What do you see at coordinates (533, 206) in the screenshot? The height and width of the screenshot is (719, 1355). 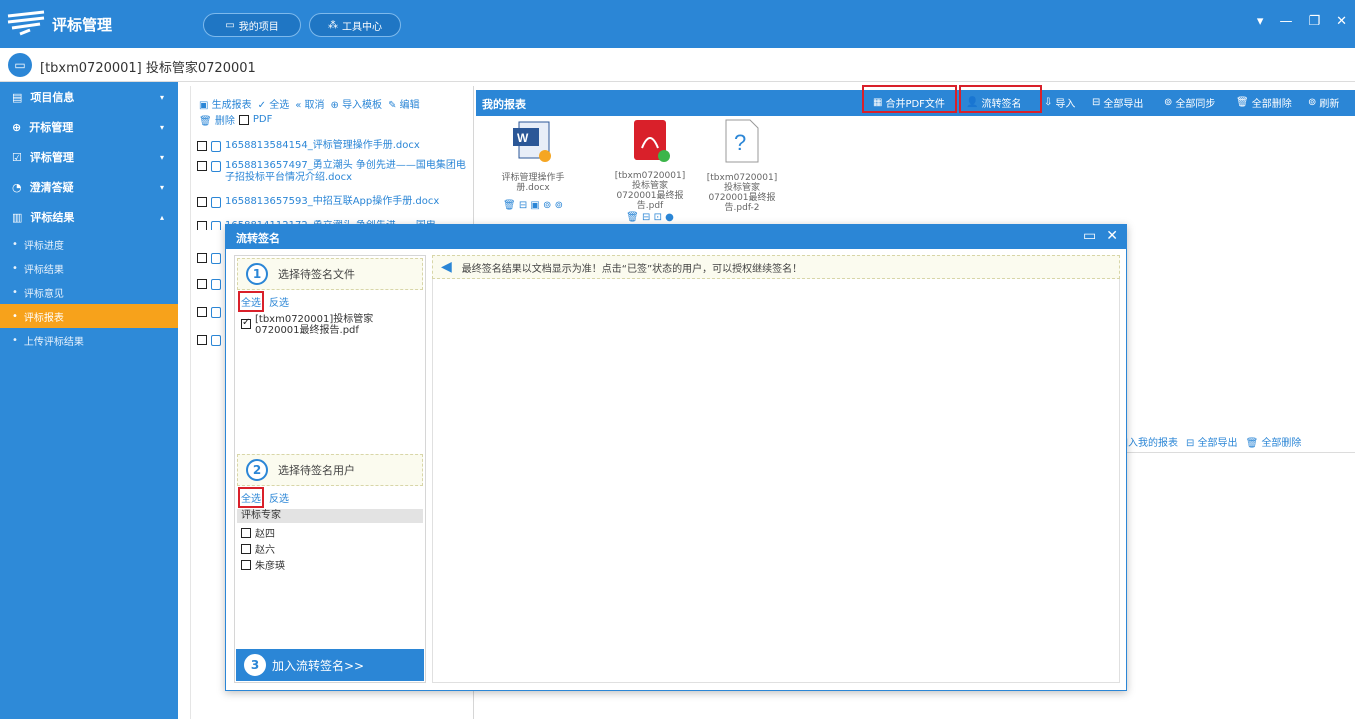 I see `file-actions: 🗑 ⊟ ▣ ⊚ ⊚` at bounding box center [533, 206].